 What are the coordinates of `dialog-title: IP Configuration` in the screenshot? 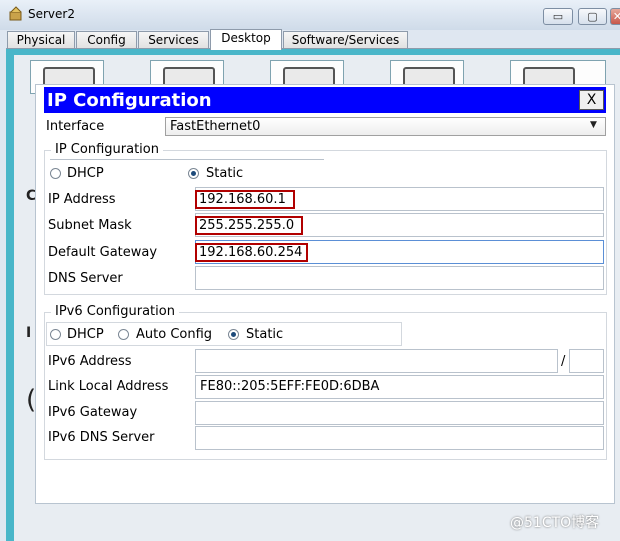 It's located at (129, 100).